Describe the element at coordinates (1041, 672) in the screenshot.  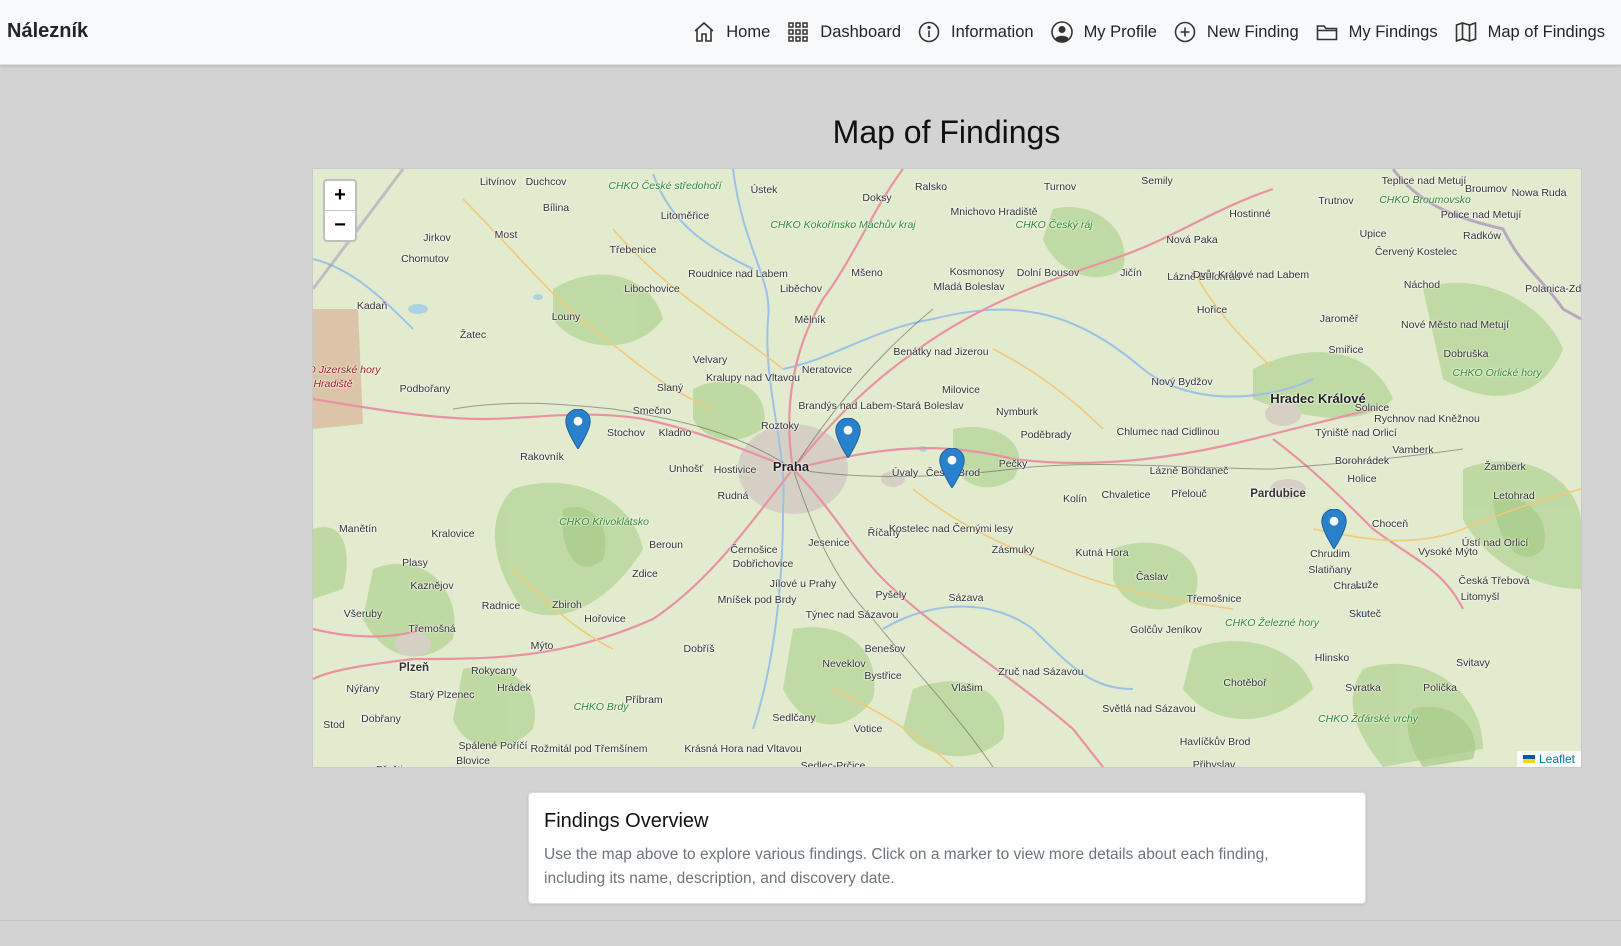
I see `map-place-label: Zruč nad Sázavou` at that location.